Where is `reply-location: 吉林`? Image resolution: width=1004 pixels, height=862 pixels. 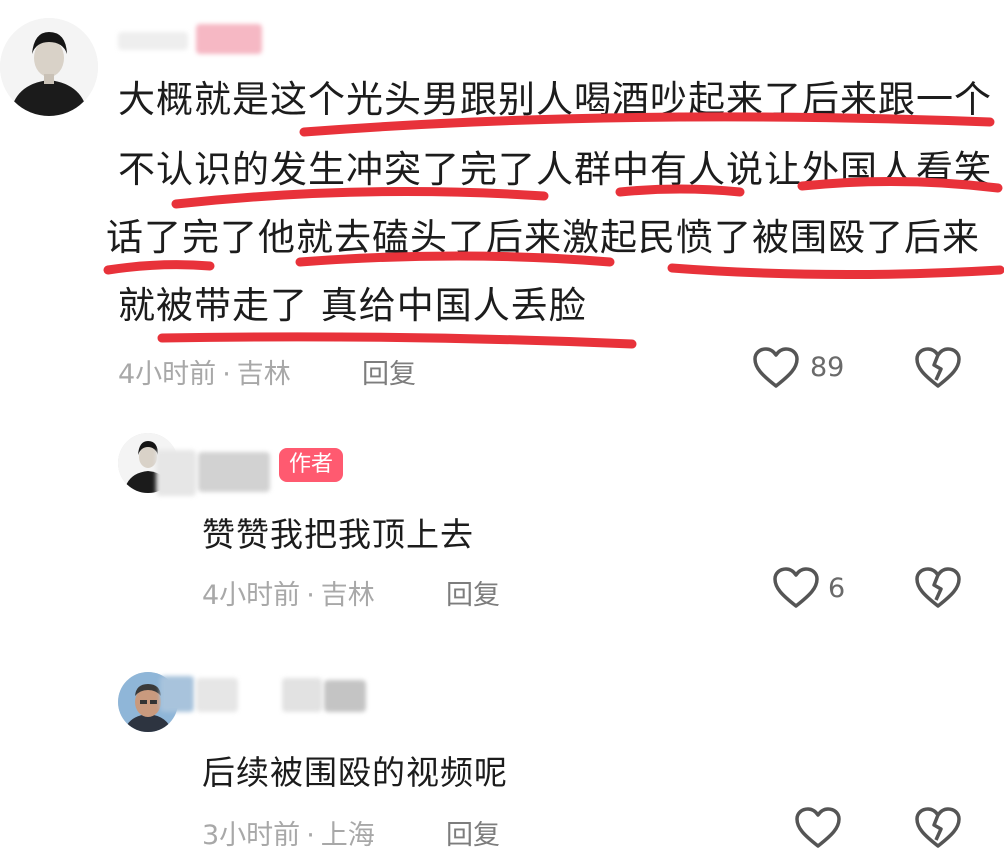 reply-location: 吉林 is located at coordinates (347, 595).